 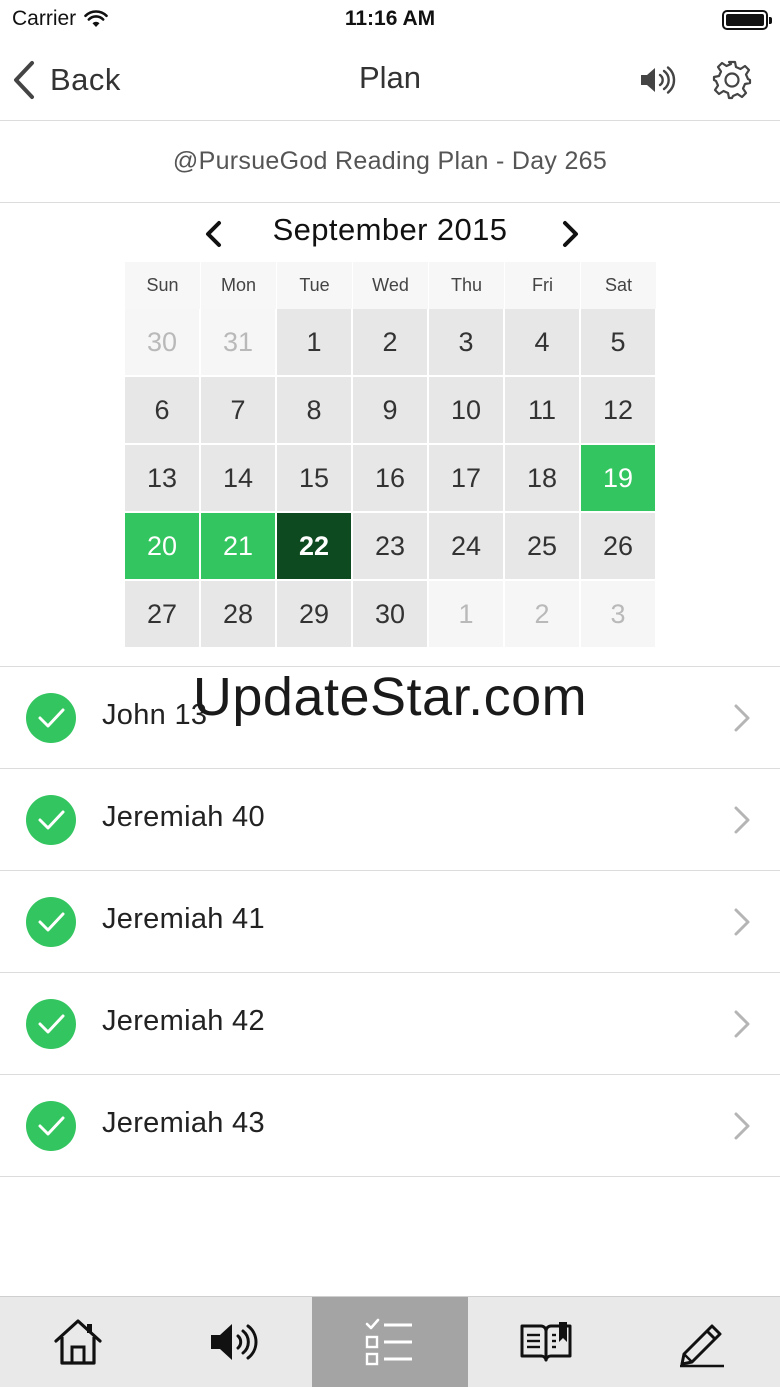 I want to click on calendar-day: 11, so click(x=543, y=411).